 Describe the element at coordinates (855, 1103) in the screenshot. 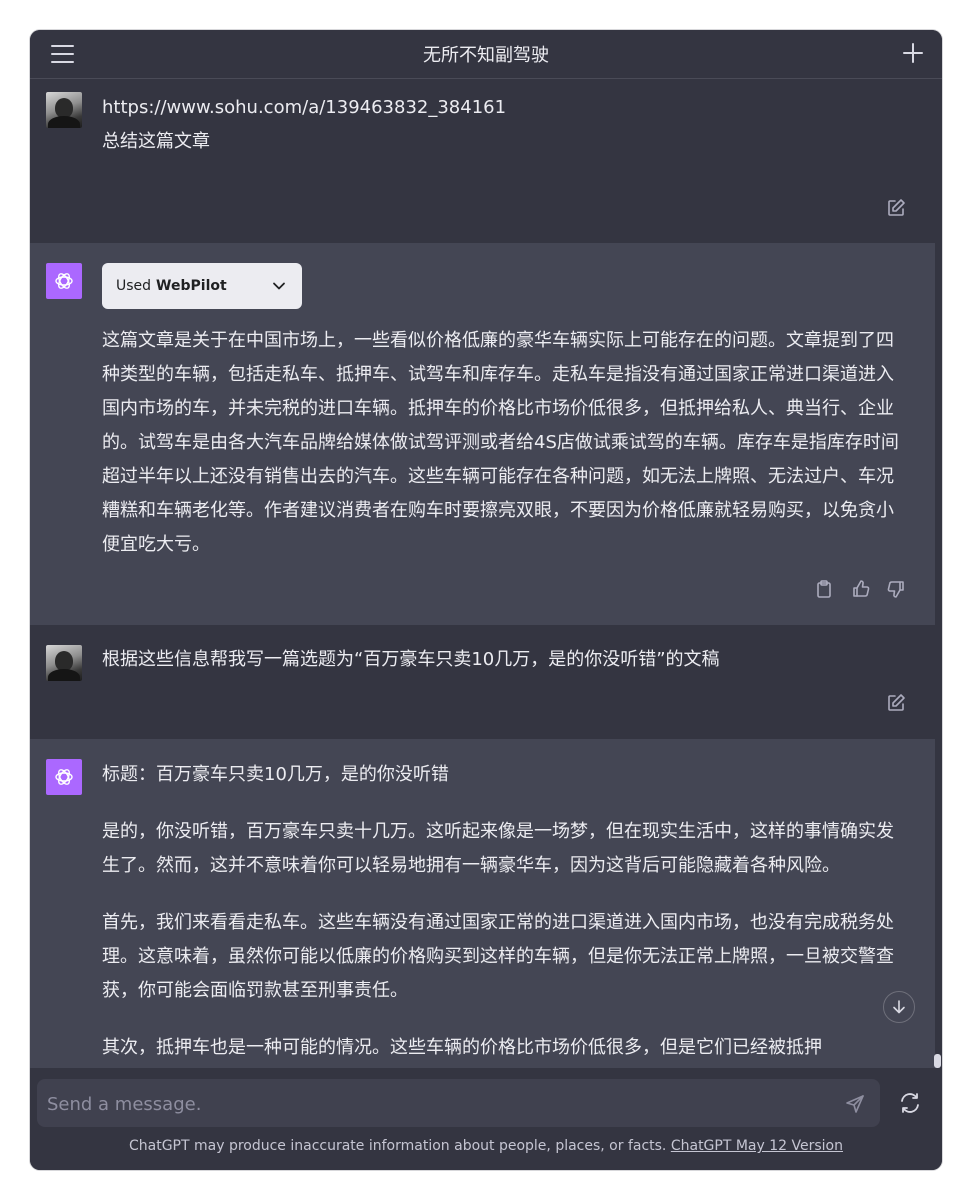

I see `send-icon` at that location.